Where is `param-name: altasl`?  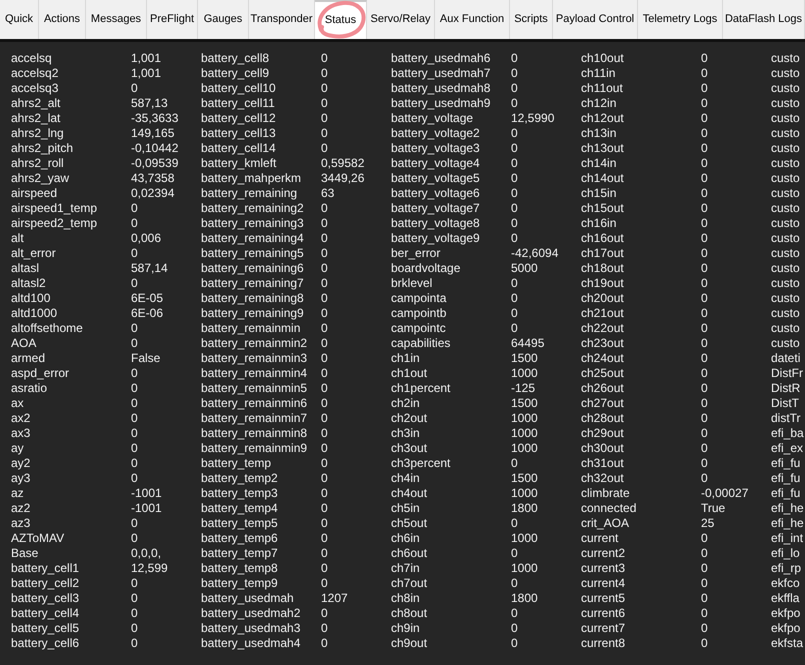
param-name: altasl is located at coordinates (25, 268).